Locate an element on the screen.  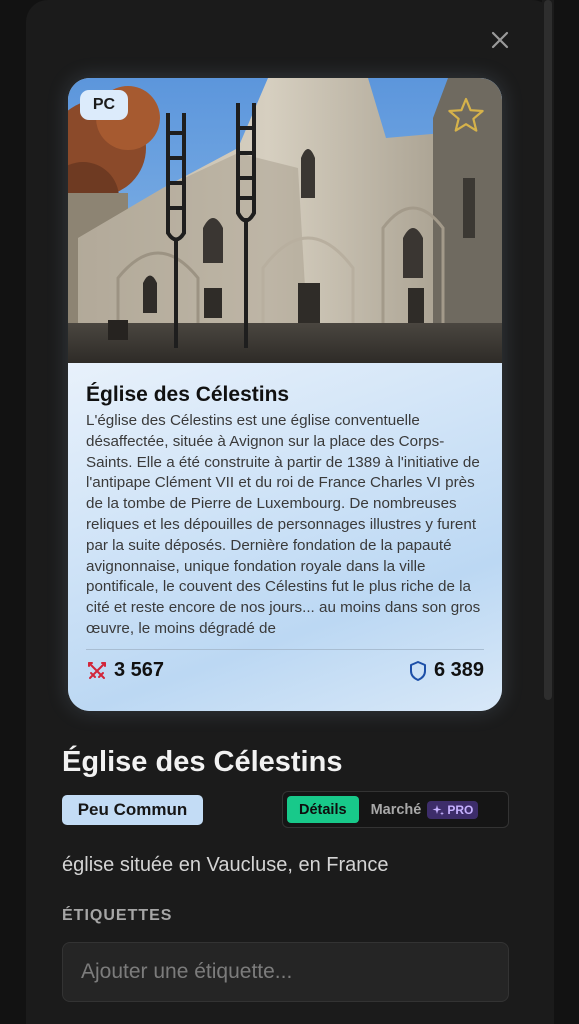
tab-market-label: Marché is located at coordinates (396, 809).